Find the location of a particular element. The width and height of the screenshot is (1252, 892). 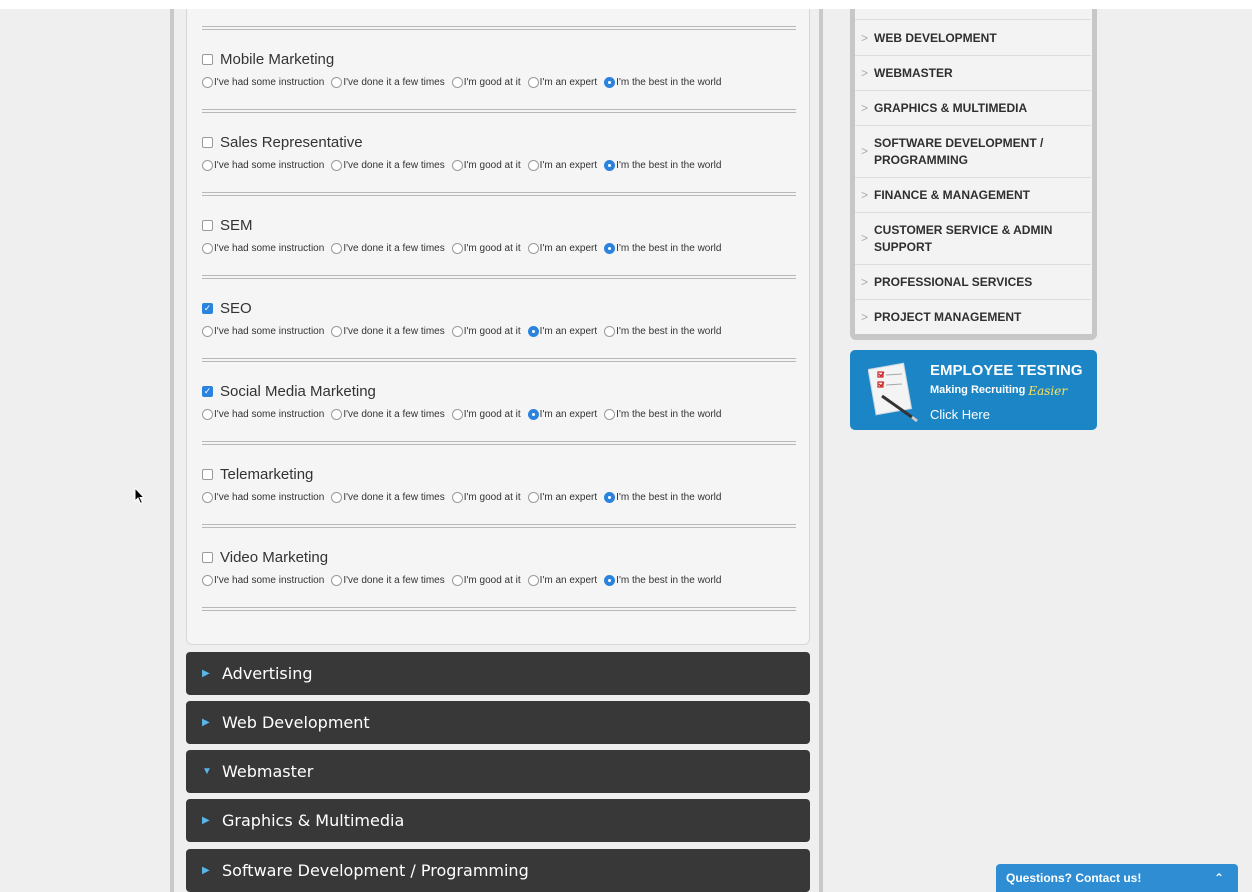

accordion-web-development: ▶ Web Development is located at coordinates (498, 722).